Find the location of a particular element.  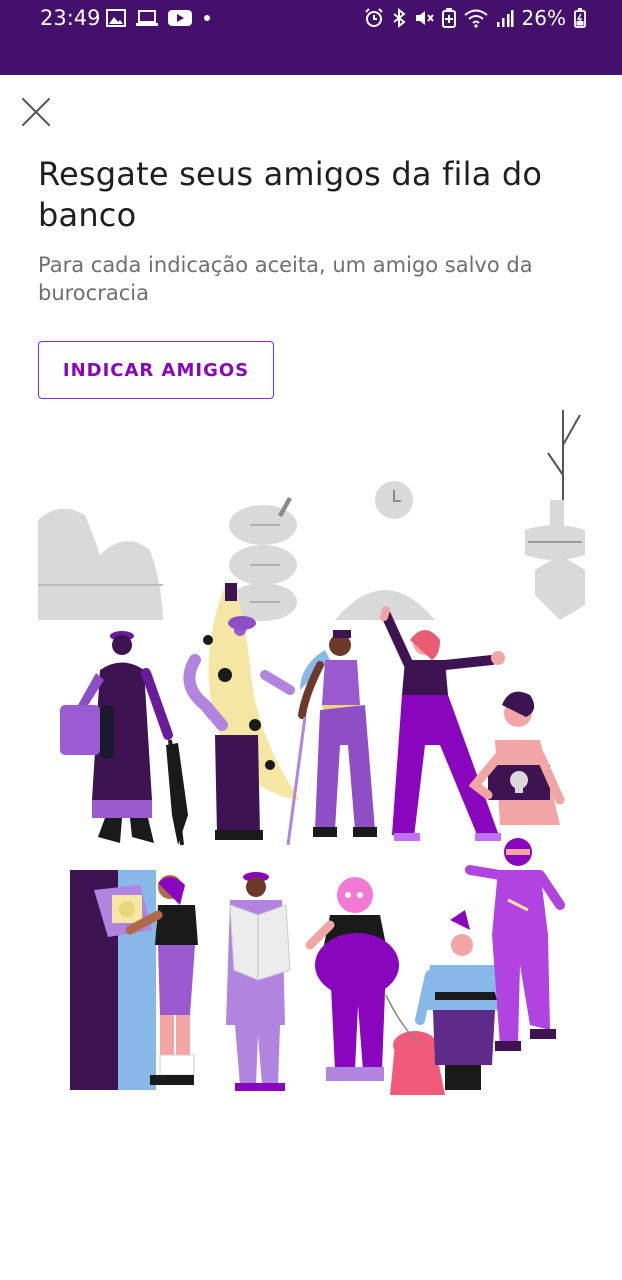

background-shapes is located at coordinates (311, 515).